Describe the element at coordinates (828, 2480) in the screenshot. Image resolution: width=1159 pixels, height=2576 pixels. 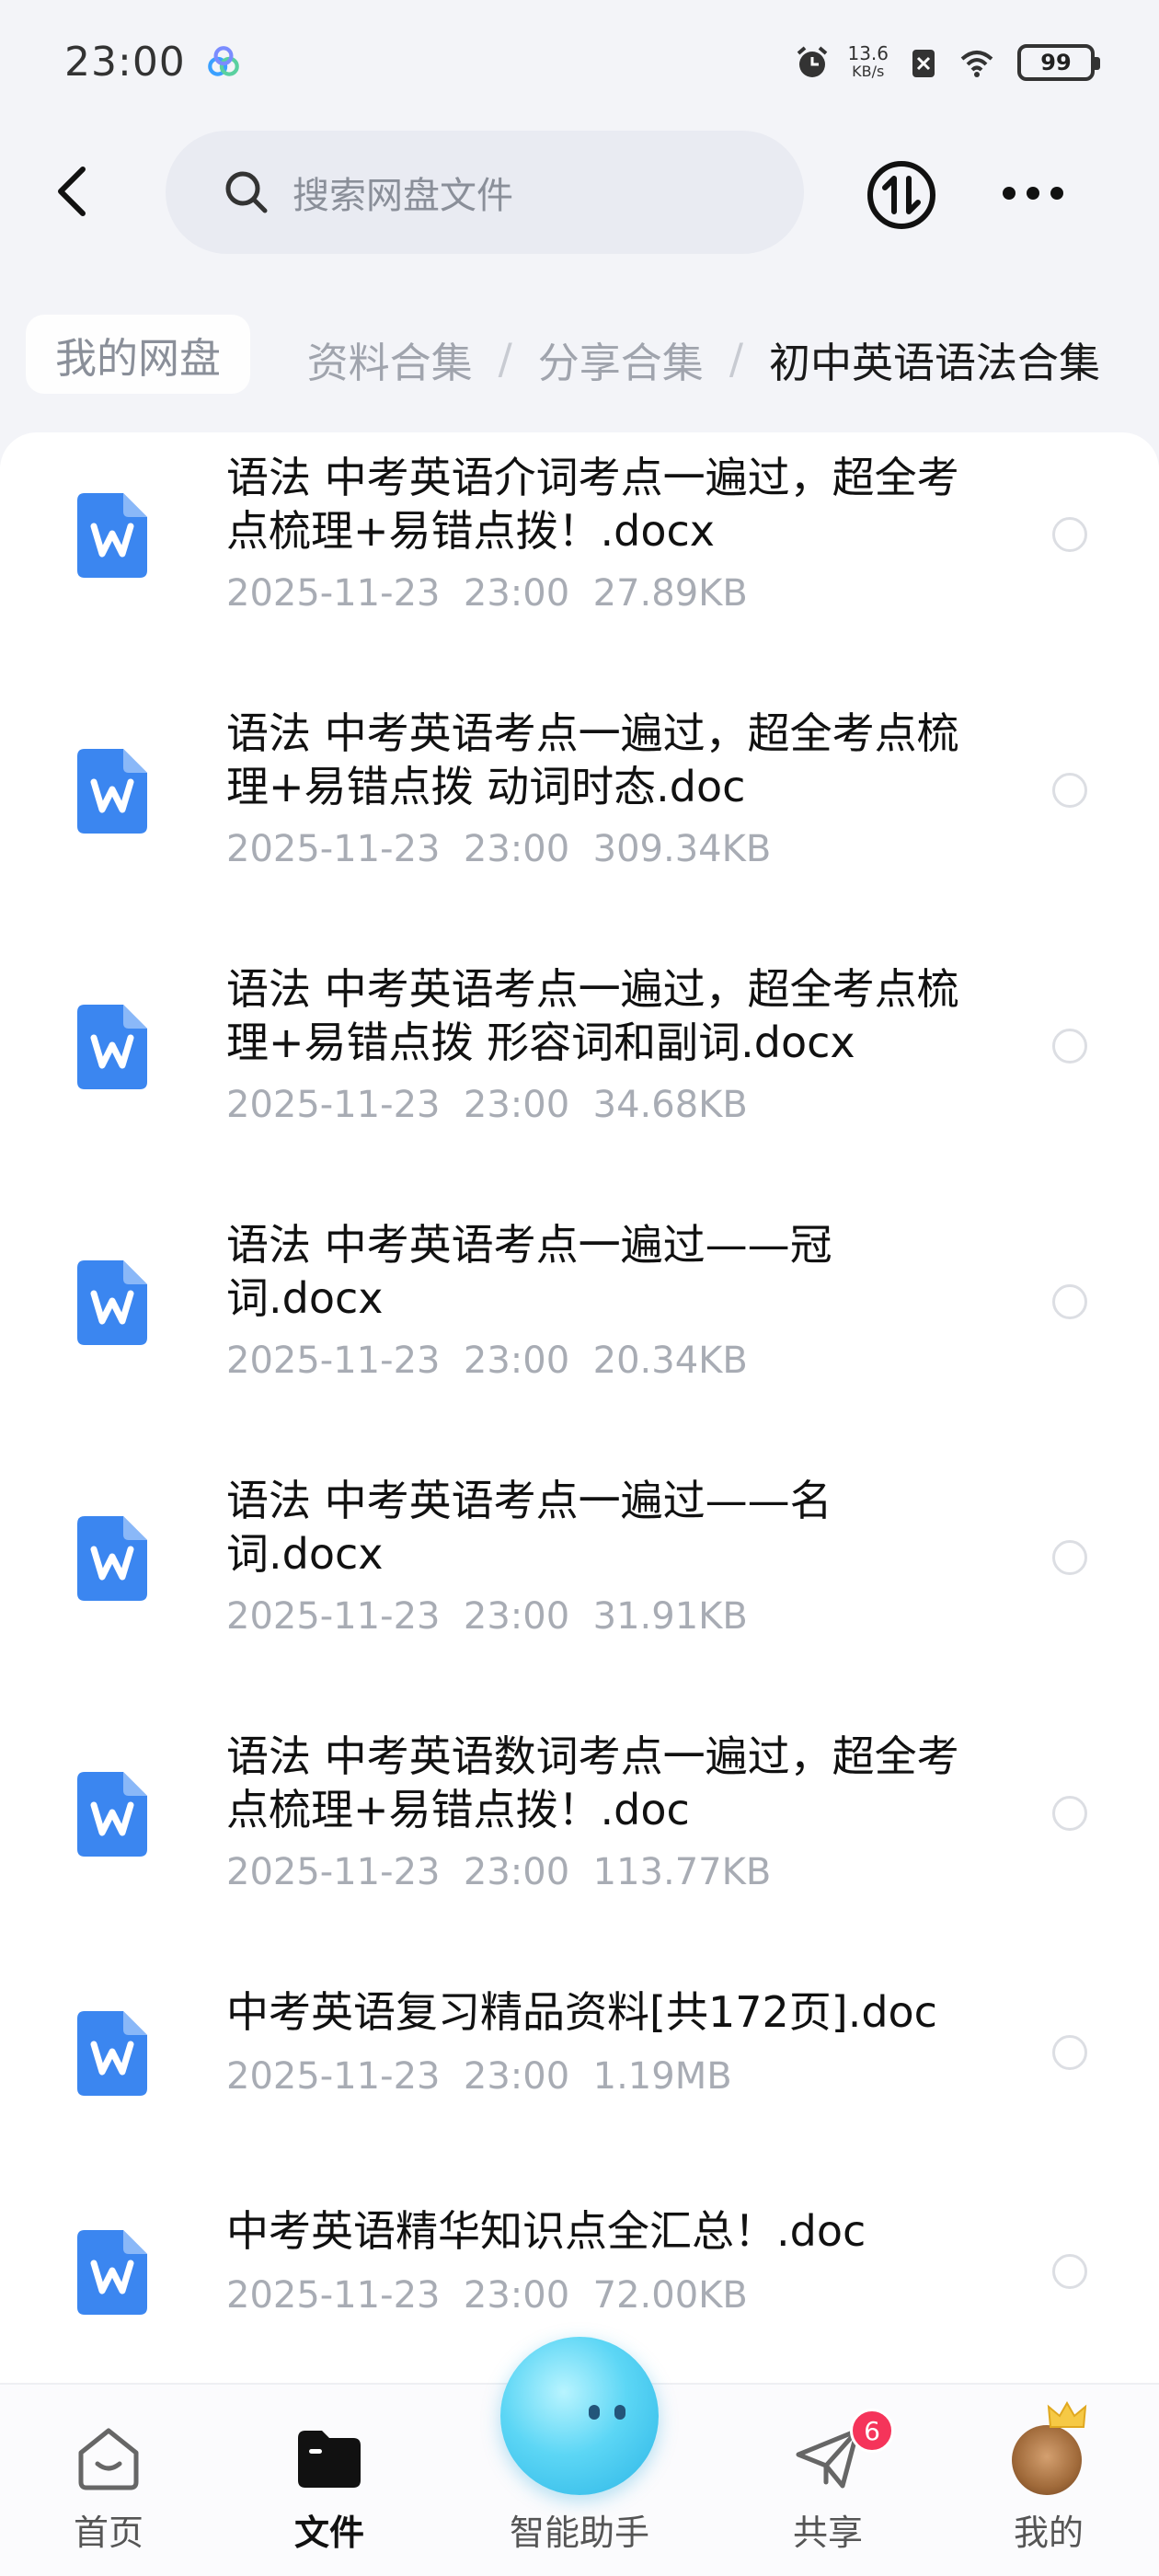
I see `nav-share: 6 共享` at that location.